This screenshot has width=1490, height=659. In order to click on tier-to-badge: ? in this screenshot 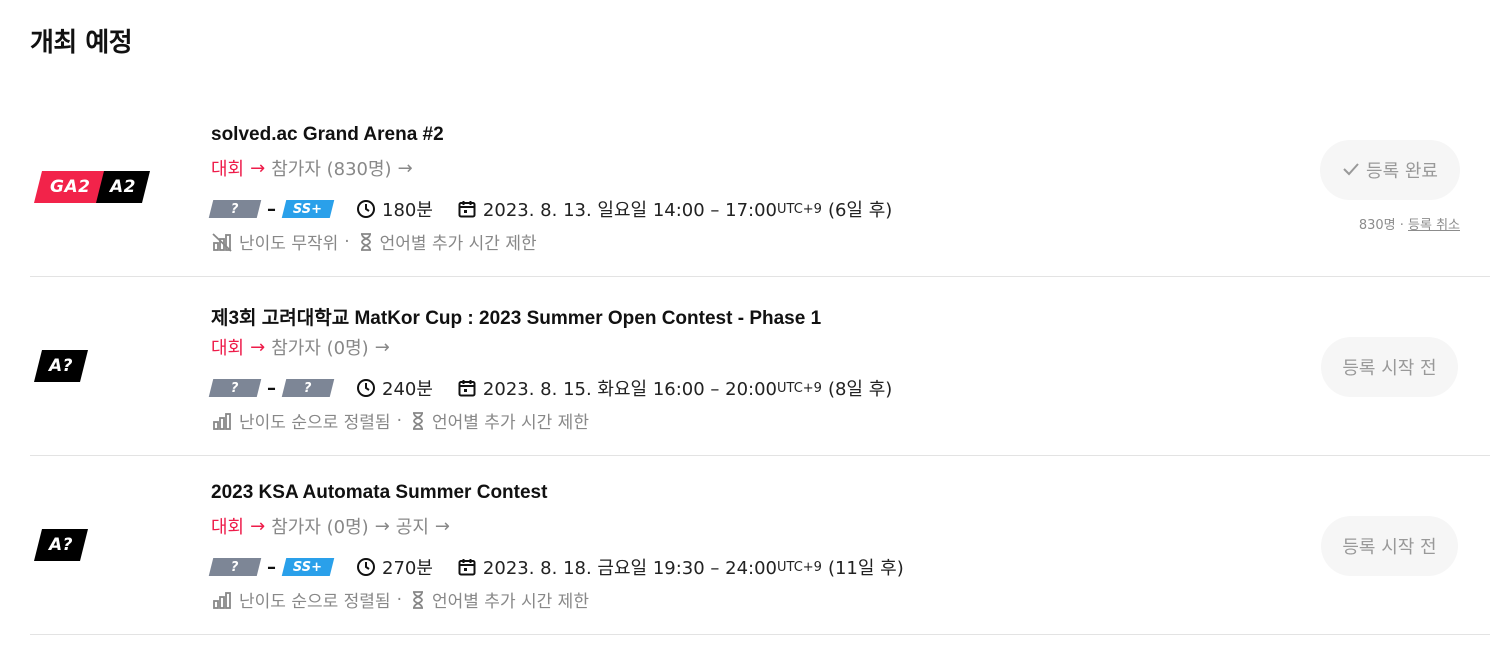, I will do `click(308, 388)`.